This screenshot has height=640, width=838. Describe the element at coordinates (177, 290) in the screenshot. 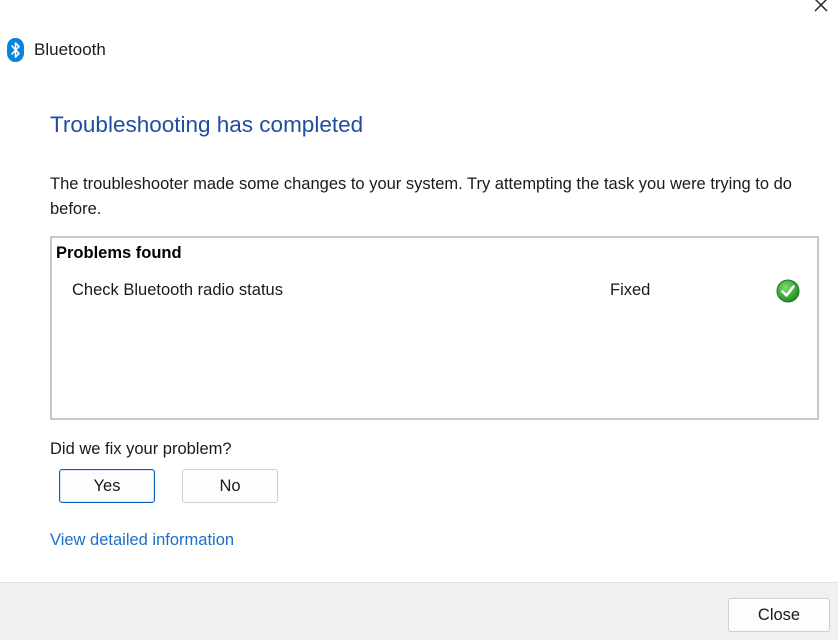

I see `problem-name: Check Bluetooth radio status` at that location.